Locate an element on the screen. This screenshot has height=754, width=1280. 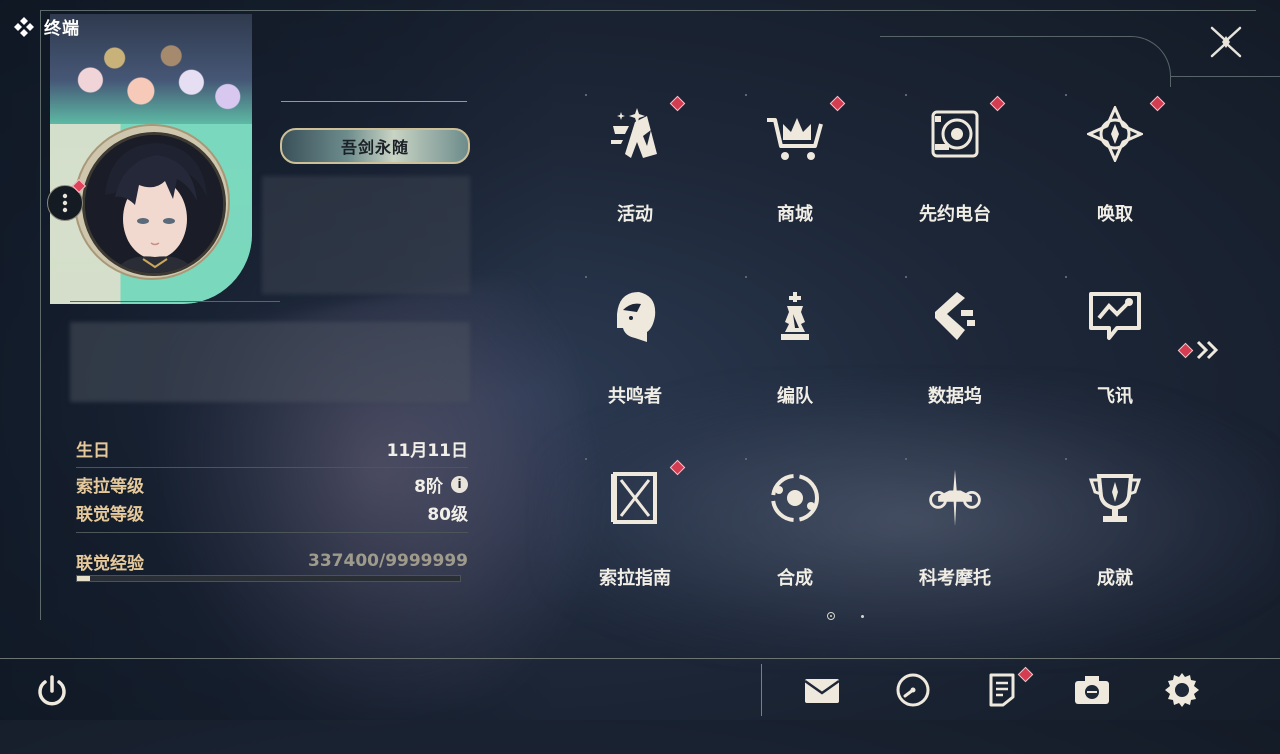
next-page-button is located at coordinates (1199, 350).